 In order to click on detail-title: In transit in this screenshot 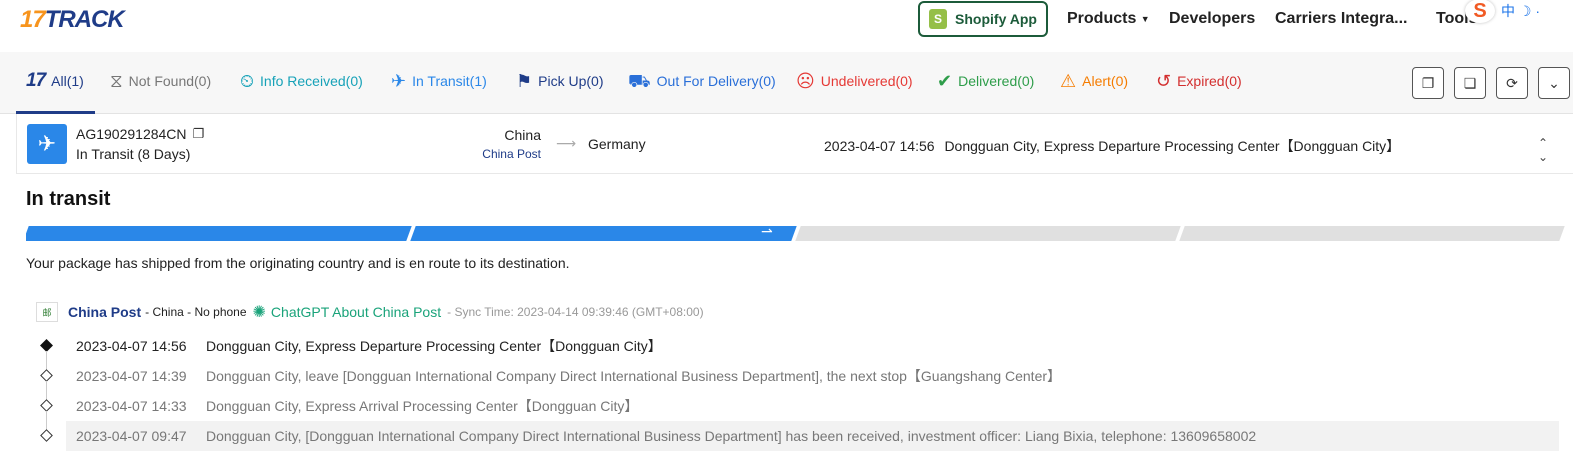, I will do `click(68, 199)`.